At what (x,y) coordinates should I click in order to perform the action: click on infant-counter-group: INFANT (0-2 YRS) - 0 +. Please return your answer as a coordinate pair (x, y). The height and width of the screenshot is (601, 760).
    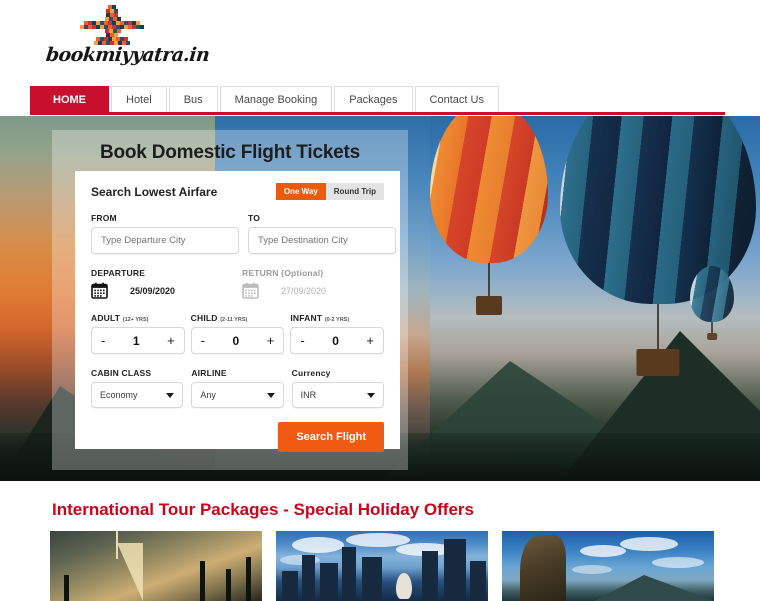
    Looking at the image, I should click on (337, 333).